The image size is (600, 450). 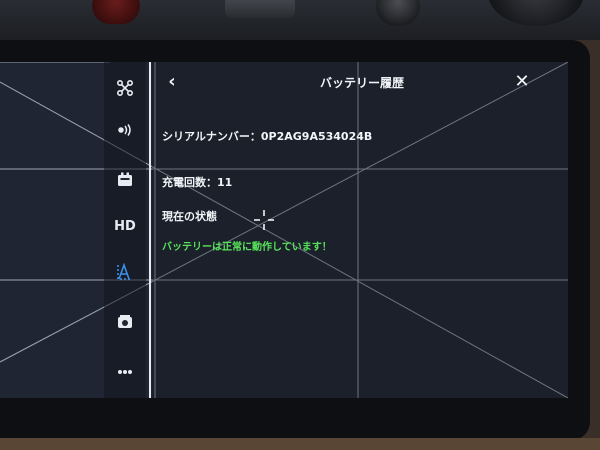 I want to click on hardware-dial, so click(x=398, y=13).